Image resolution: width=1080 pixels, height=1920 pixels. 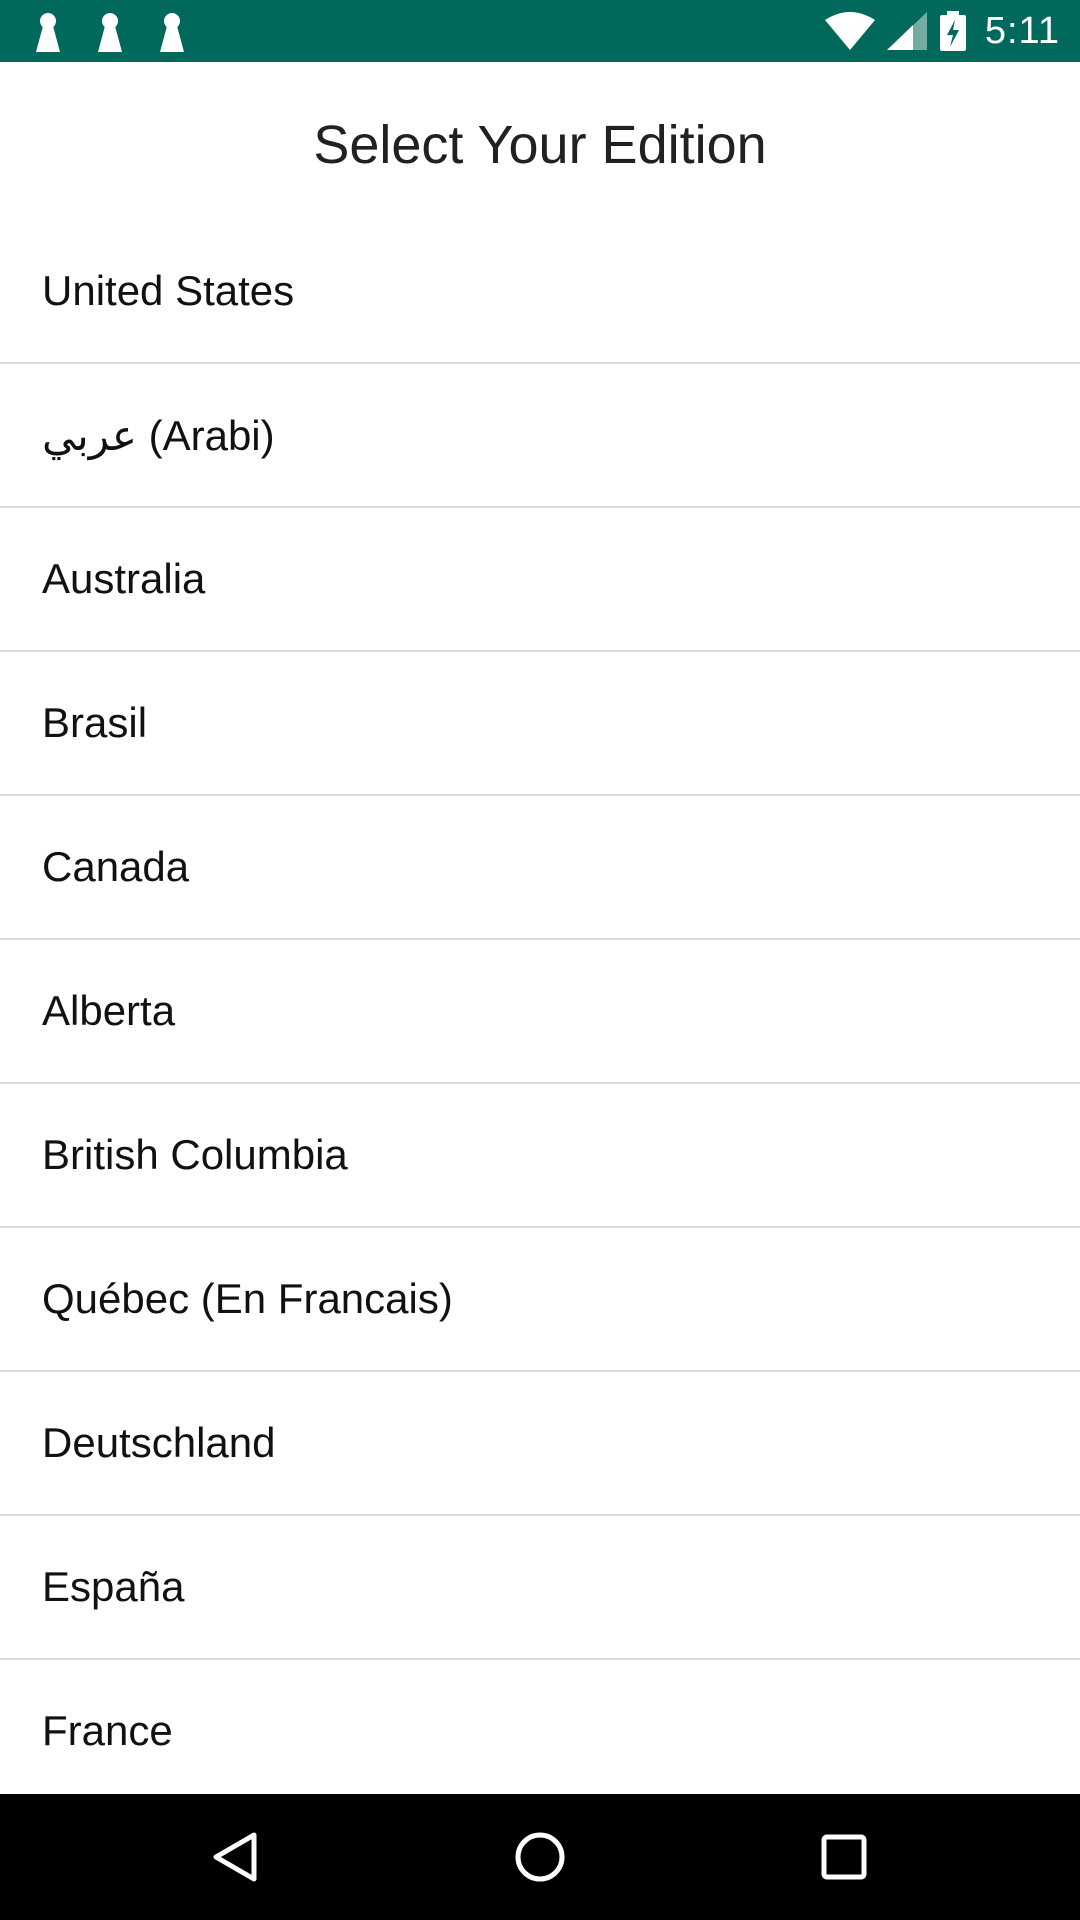 I want to click on home-icon, so click(x=540, y=1857).